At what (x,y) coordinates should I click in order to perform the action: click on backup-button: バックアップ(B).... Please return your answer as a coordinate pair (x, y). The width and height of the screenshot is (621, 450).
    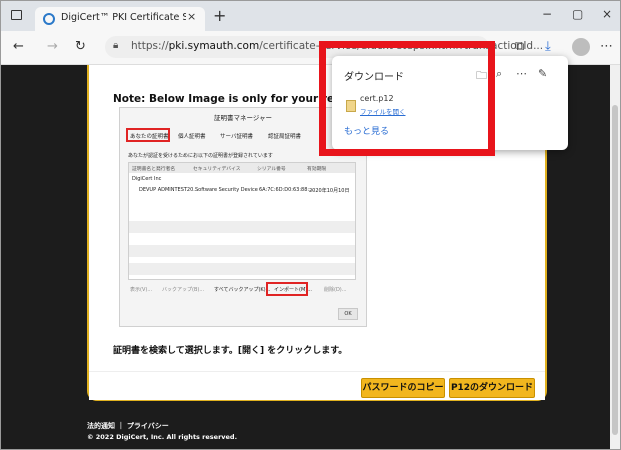
    Looking at the image, I should click on (183, 290).